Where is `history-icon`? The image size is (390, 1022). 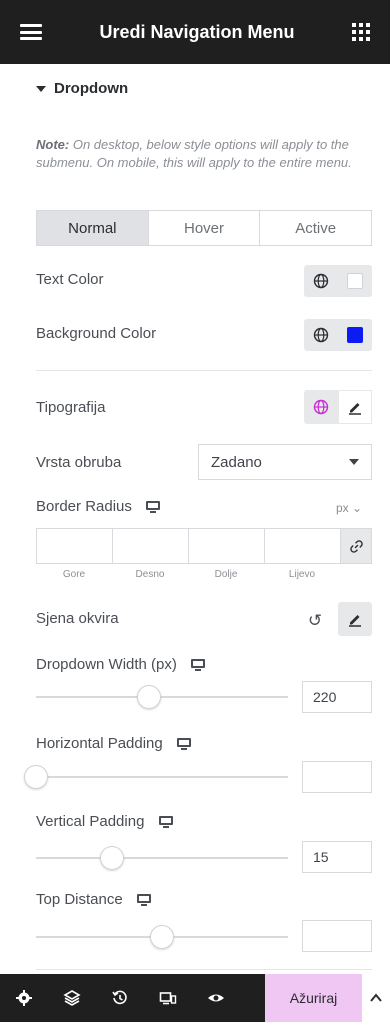
history-icon is located at coordinates (120, 998).